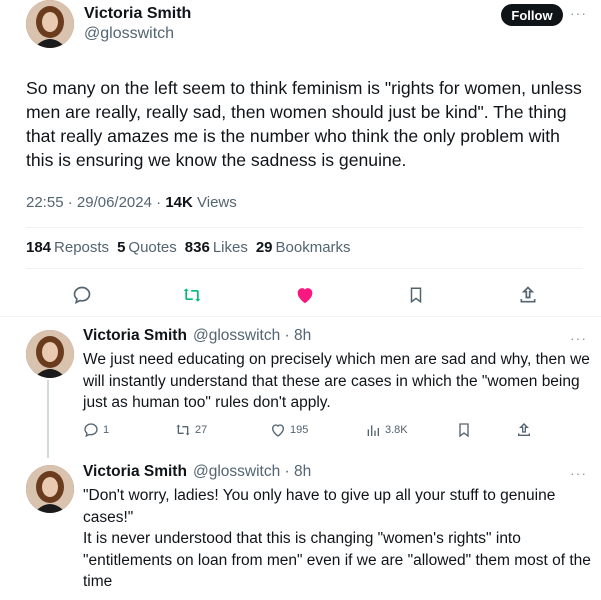 This screenshot has width=601, height=600. Describe the element at coordinates (303, 247) in the screenshot. I see `bookmarks-stat: 29 Bookmarks` at that location.